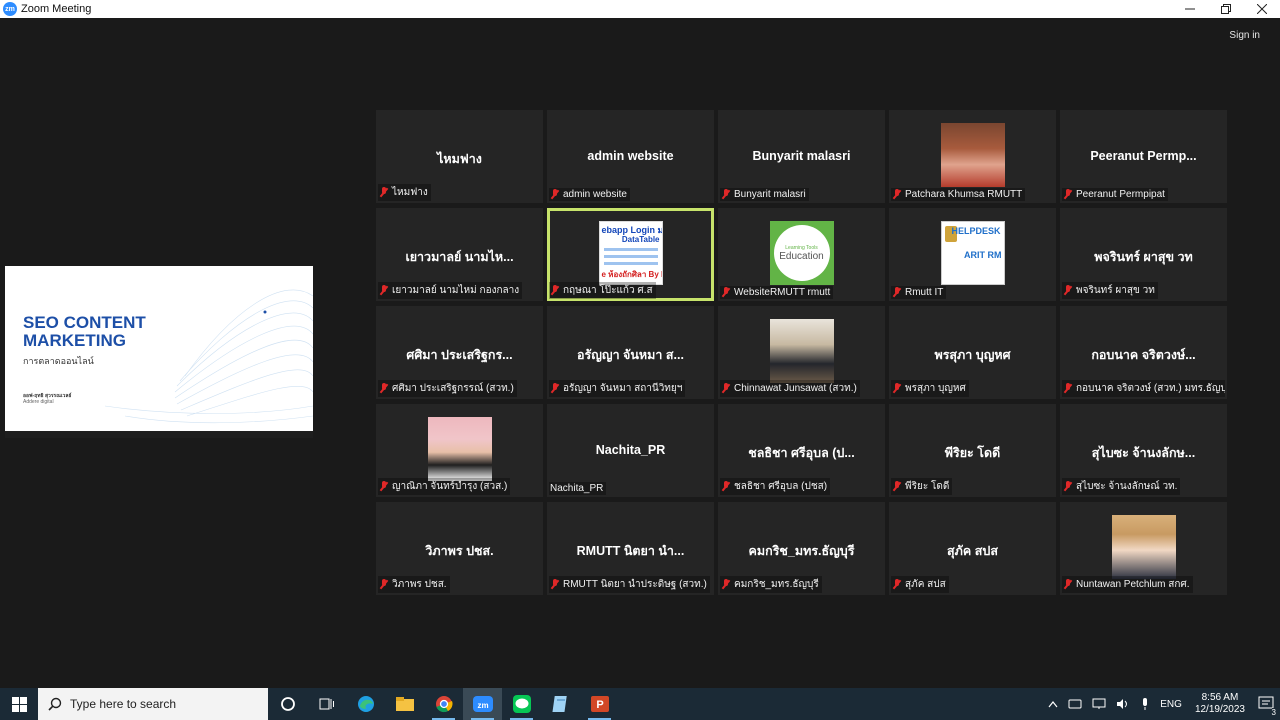  I want to click on chrome-icon, so click(444, 704).